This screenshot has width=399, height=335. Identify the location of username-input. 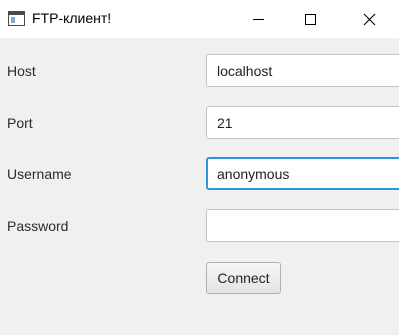
(302, 173).